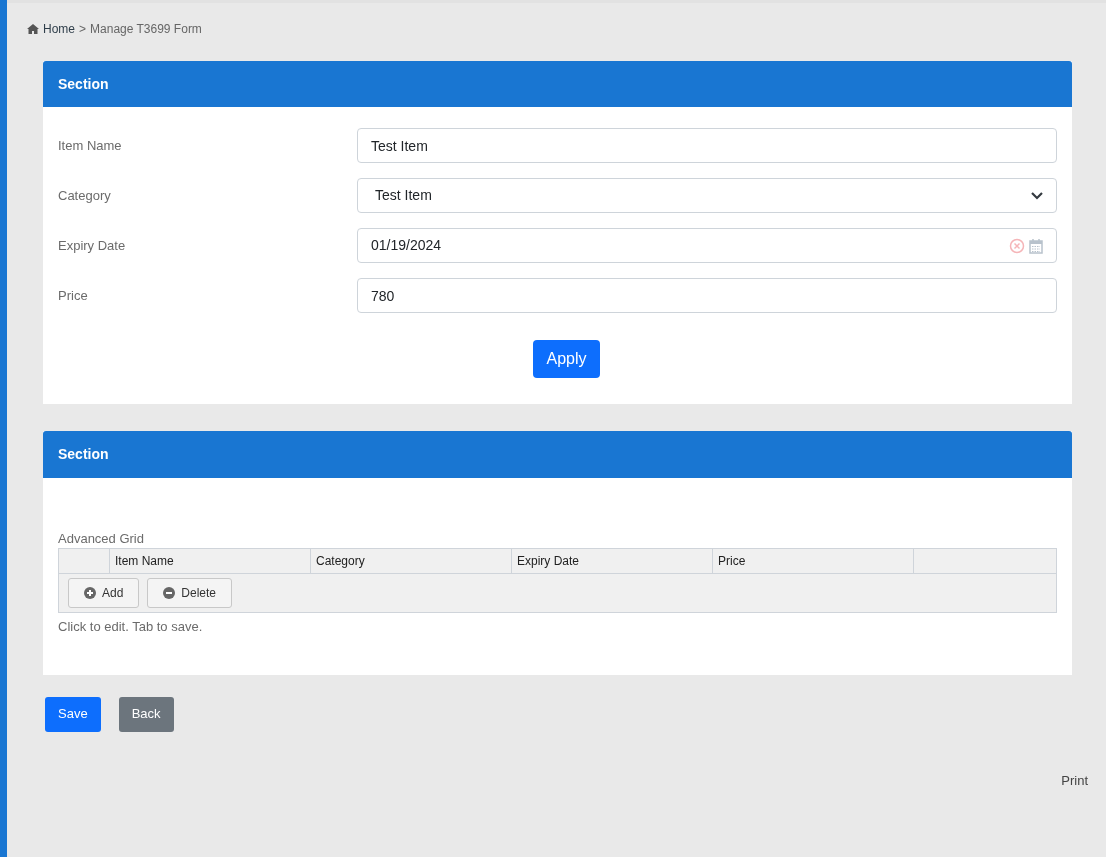 The image size is (1106, 857). I want to click on breadcrumb-current: Manage T3699 Form, so click(146, 29).